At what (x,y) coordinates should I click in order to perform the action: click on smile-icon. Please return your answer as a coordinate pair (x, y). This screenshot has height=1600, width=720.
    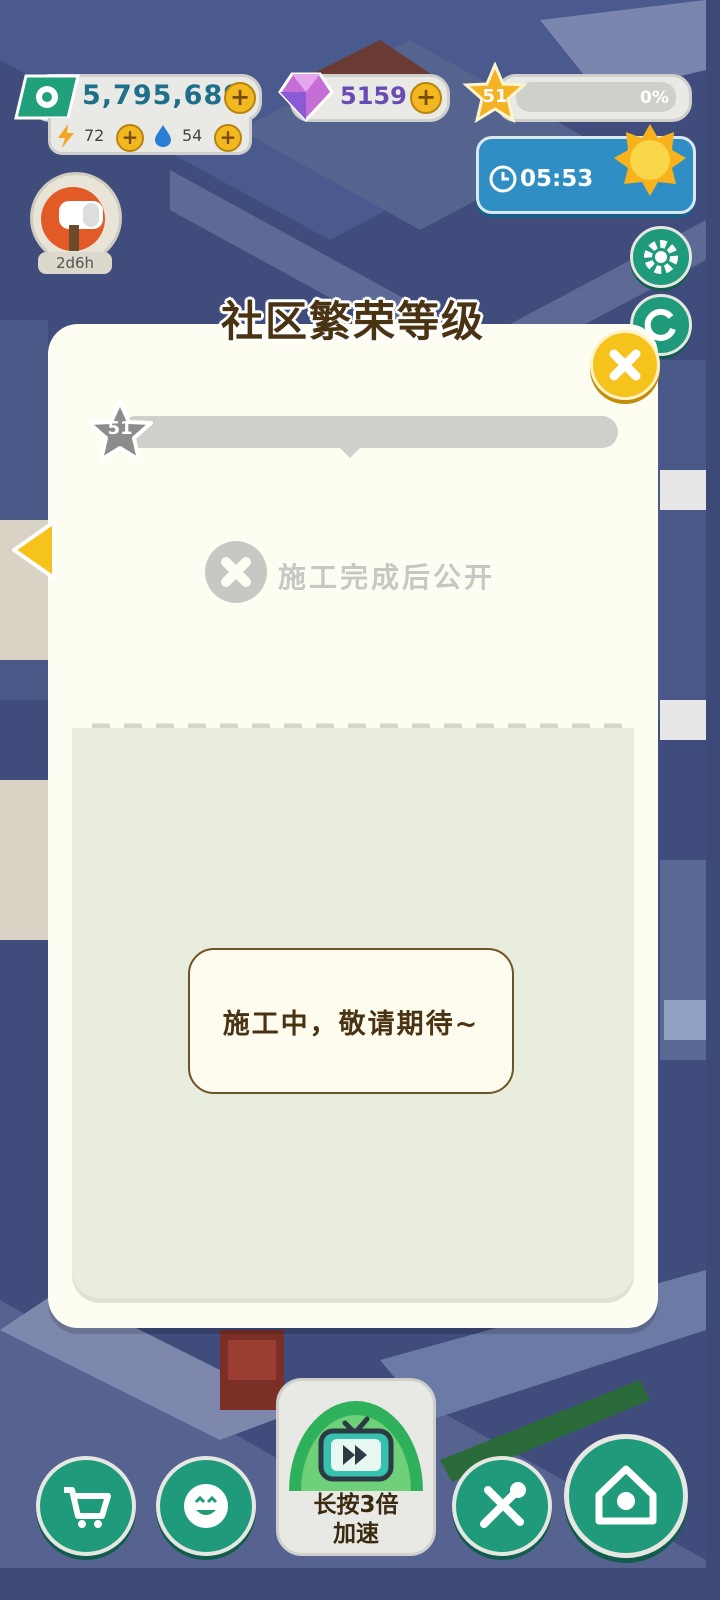
    Looking at the image, I should click on (206, 1506).